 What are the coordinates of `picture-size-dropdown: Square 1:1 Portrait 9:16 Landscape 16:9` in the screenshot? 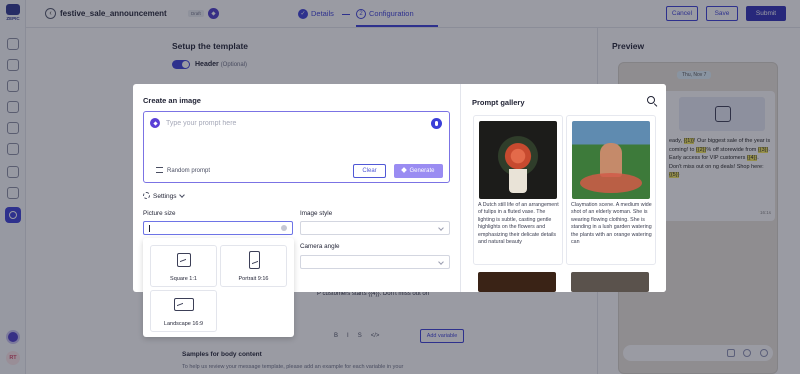 It's located at (218, 287).